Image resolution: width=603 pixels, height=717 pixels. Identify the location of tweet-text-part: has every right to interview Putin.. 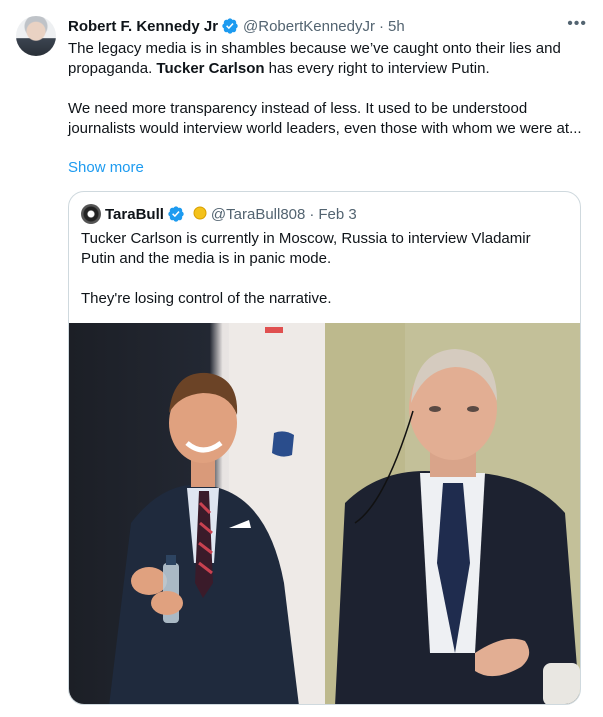
(377, 68).